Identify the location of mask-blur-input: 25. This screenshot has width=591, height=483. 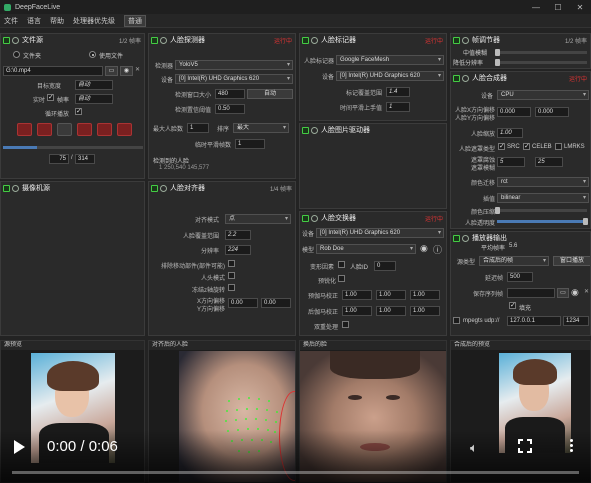
(549, 162).